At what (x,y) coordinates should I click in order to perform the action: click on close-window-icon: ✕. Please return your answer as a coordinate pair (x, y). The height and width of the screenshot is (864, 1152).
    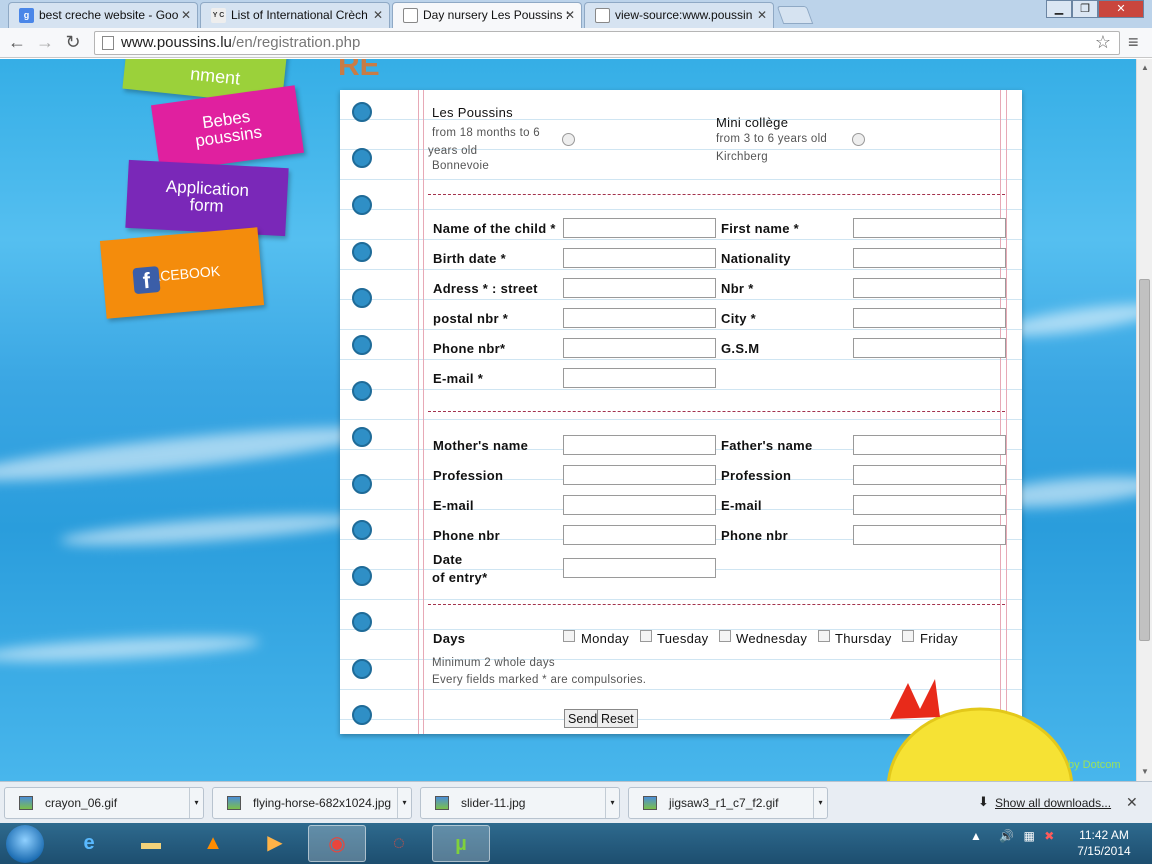
    Looking at the image, I should click on (1121, 9).